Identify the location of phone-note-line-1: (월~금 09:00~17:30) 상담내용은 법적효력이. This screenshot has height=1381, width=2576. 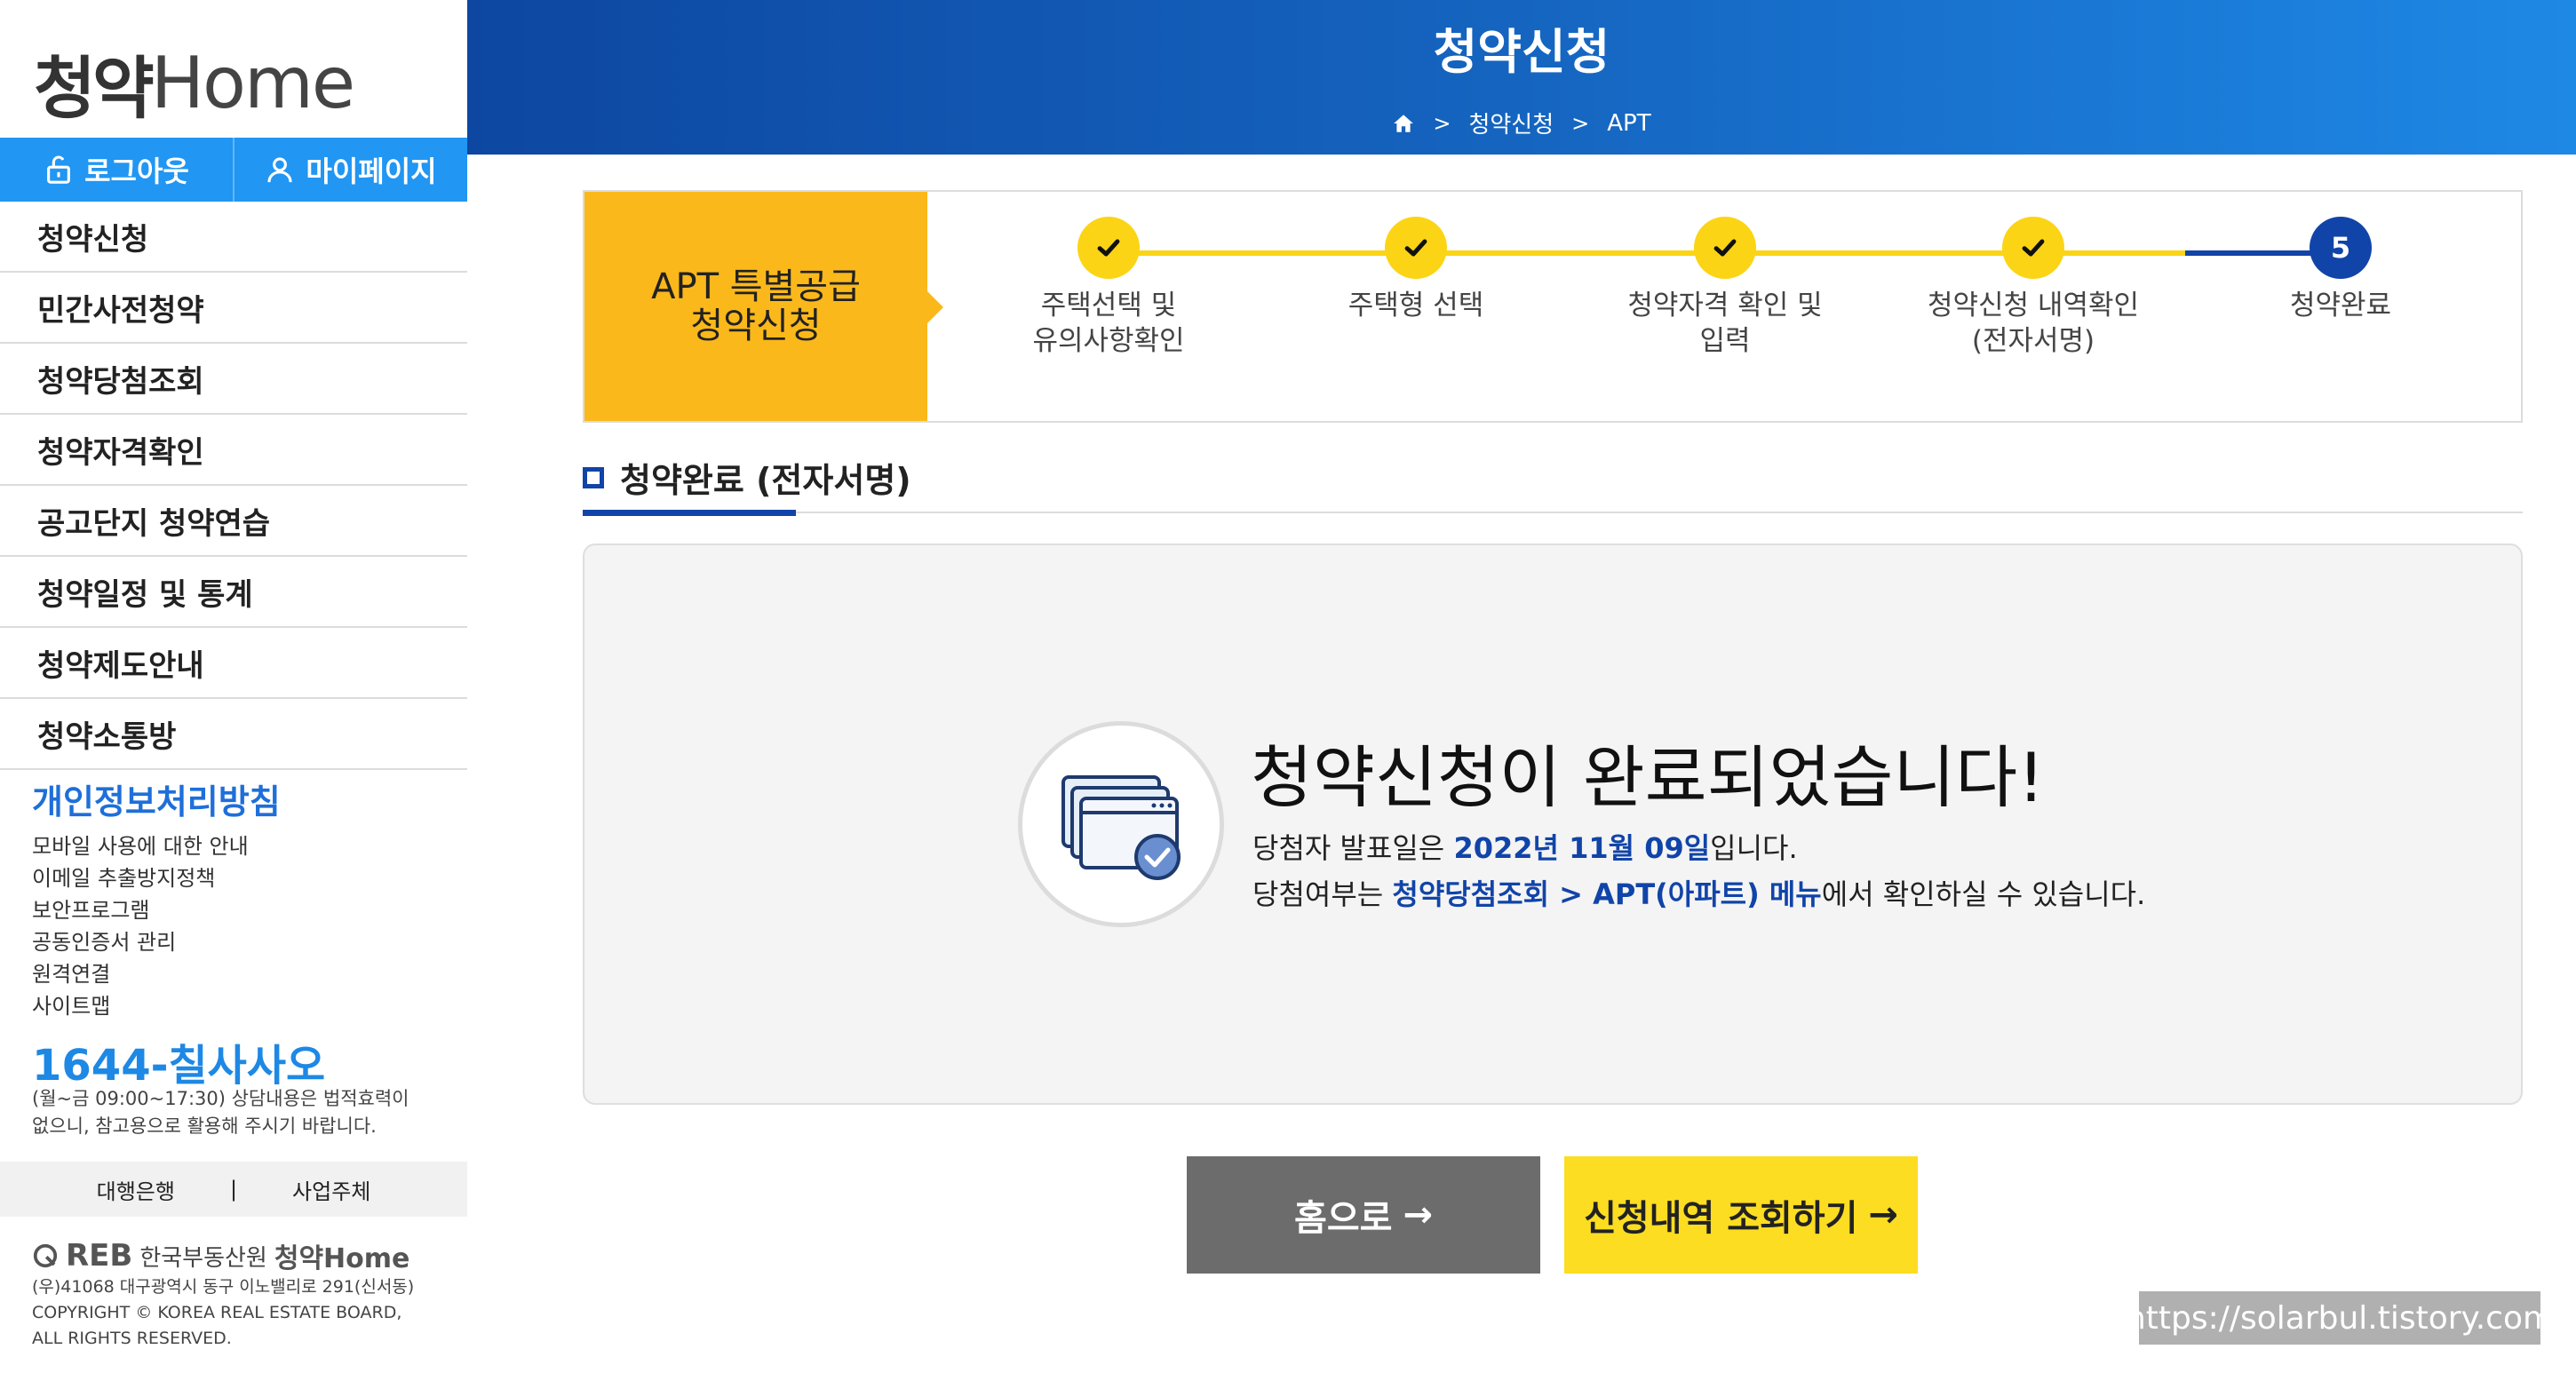
(220, 1098).